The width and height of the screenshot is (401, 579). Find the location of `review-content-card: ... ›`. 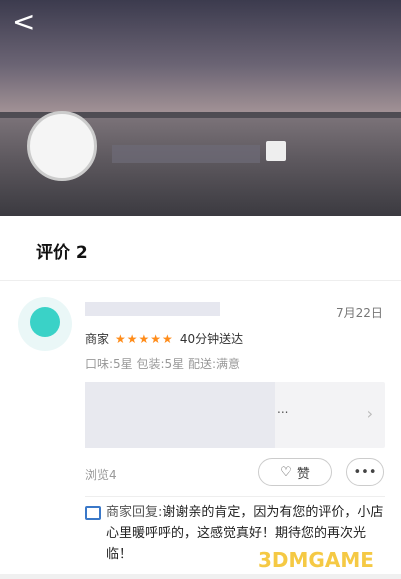

review-content-card: ... › is located at coordinates (235, 415).